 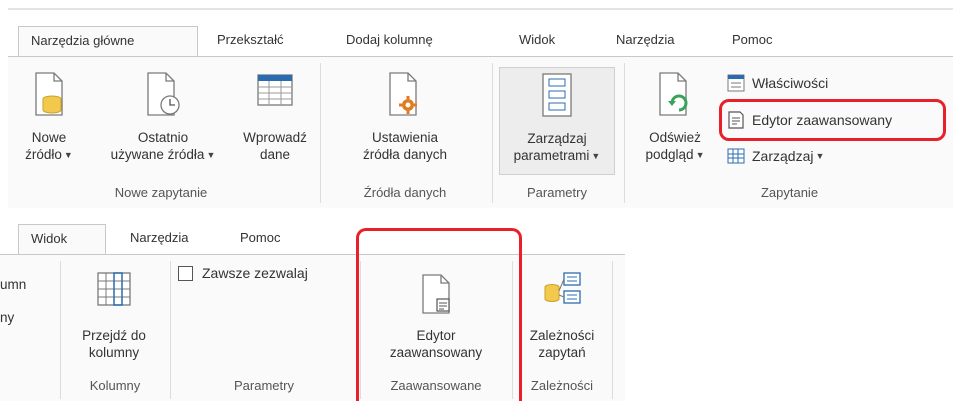 What do you see at coordinates (675, 97) in the screenshot?
I see `refresh-icon` at bounding box center [675, 97].